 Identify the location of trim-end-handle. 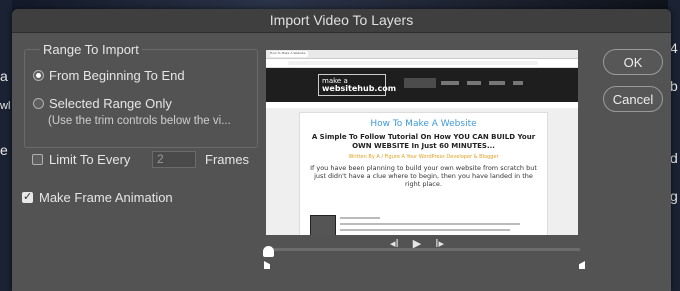
(582, 265).